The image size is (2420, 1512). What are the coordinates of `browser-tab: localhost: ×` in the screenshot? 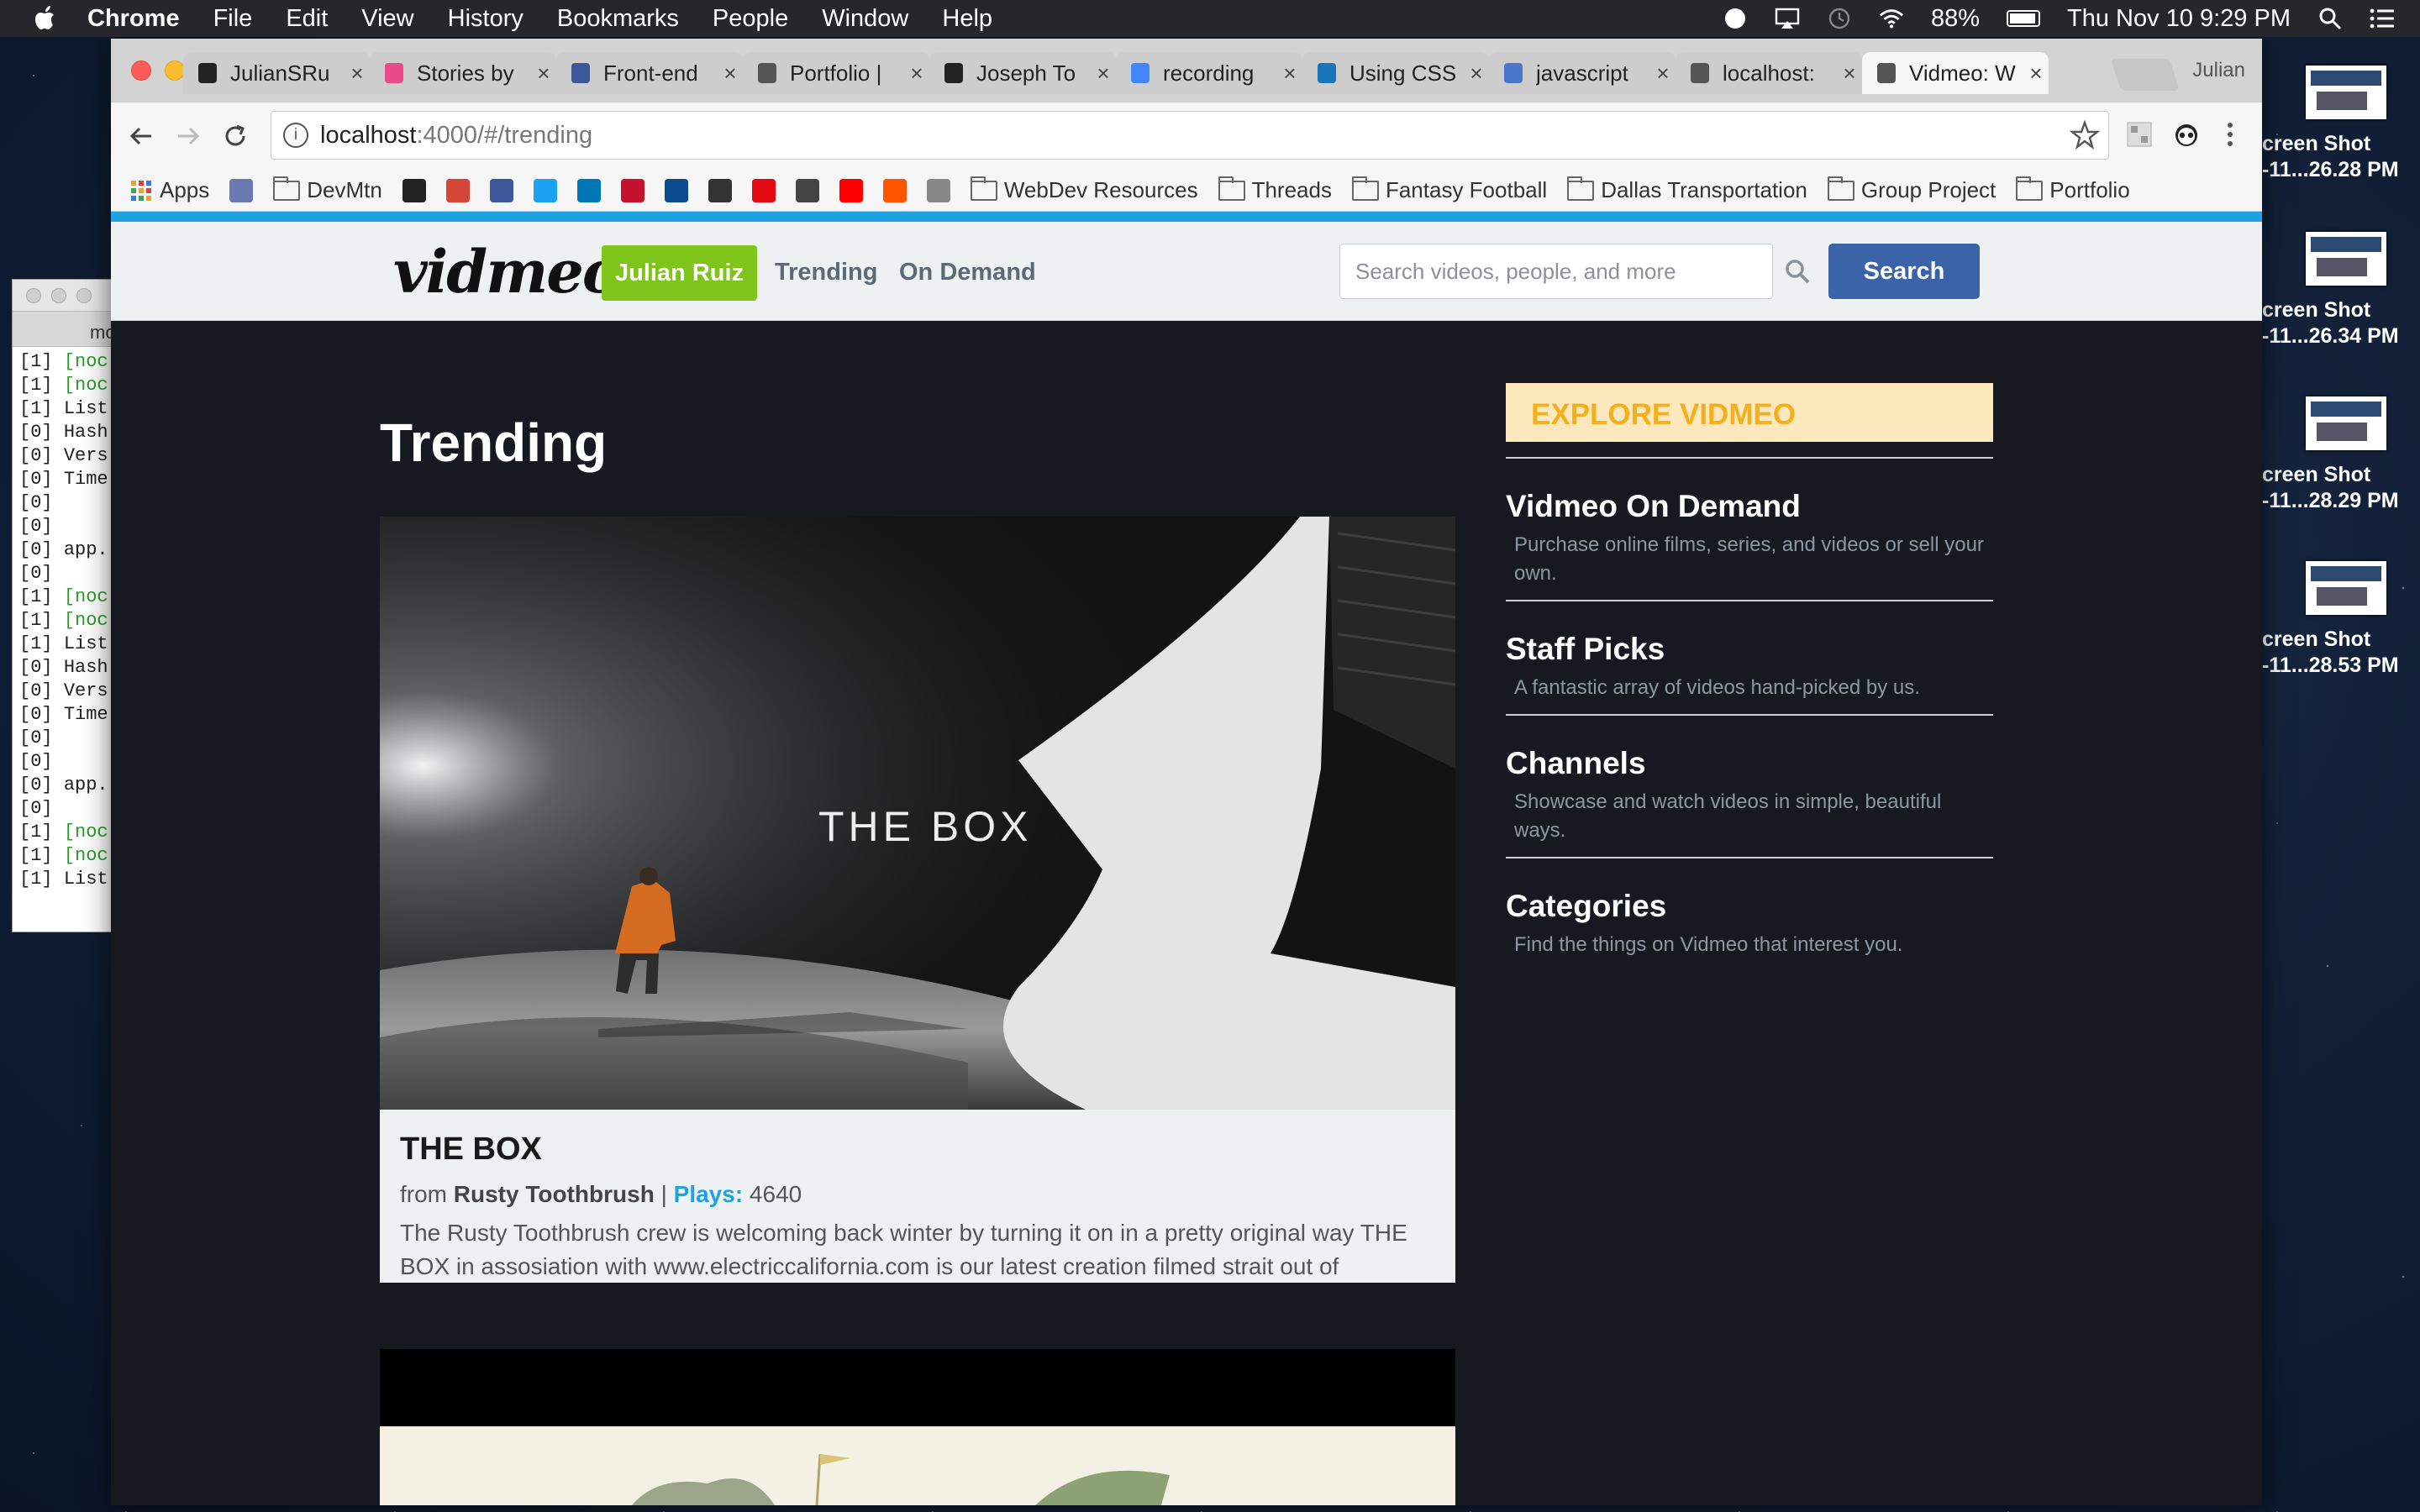 It's located at (1769, 73).